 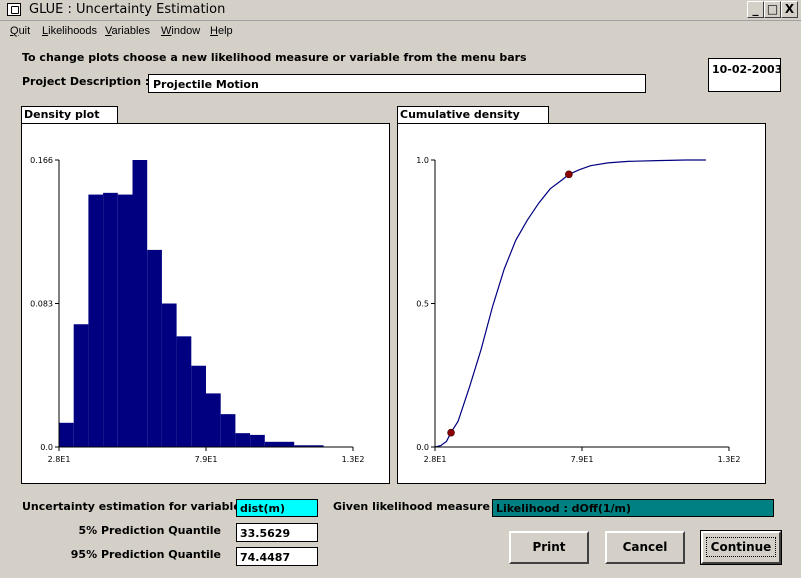 I want to click on density-x-tick-label: 7.9E1, so click(x=206, y=459).